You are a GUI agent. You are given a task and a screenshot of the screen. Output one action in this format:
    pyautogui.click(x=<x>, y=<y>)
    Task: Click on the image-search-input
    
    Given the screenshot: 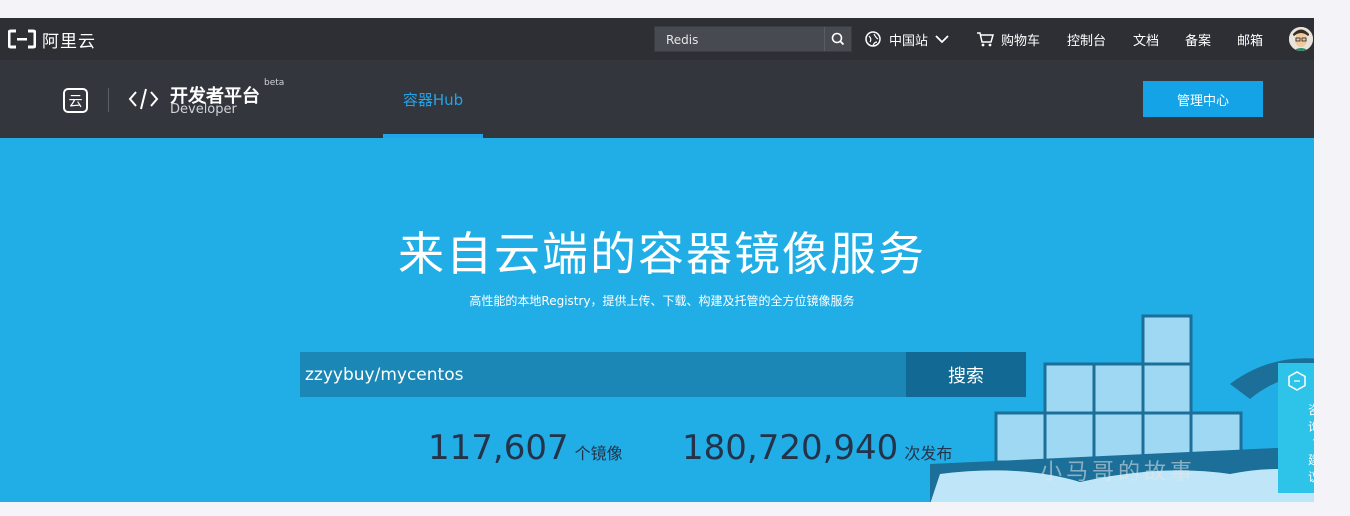 What is the action you would take?
    pyautogui.click(x=603, y=374)
    